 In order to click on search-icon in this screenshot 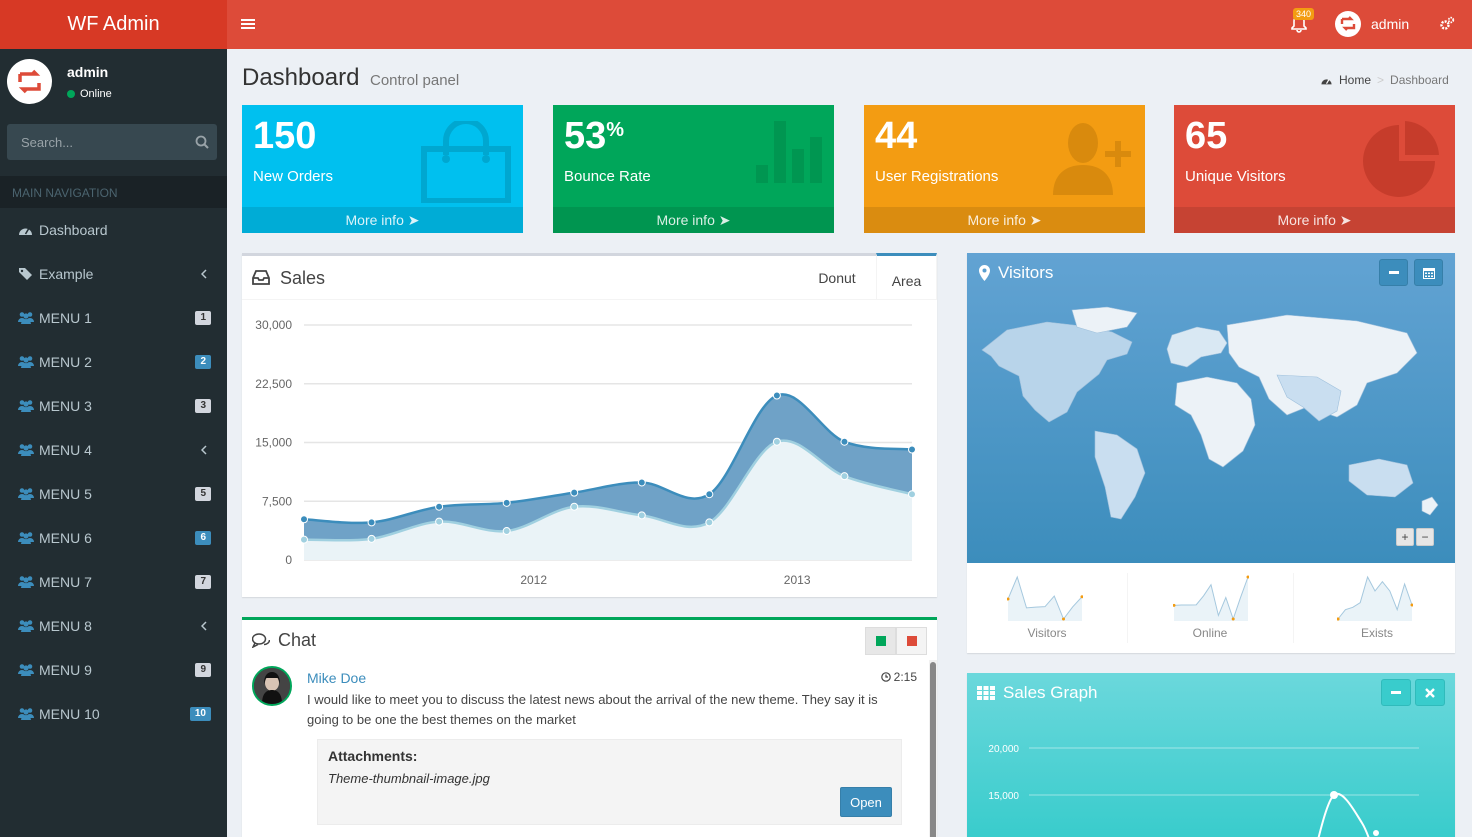, I will do `click(202, 142)`.